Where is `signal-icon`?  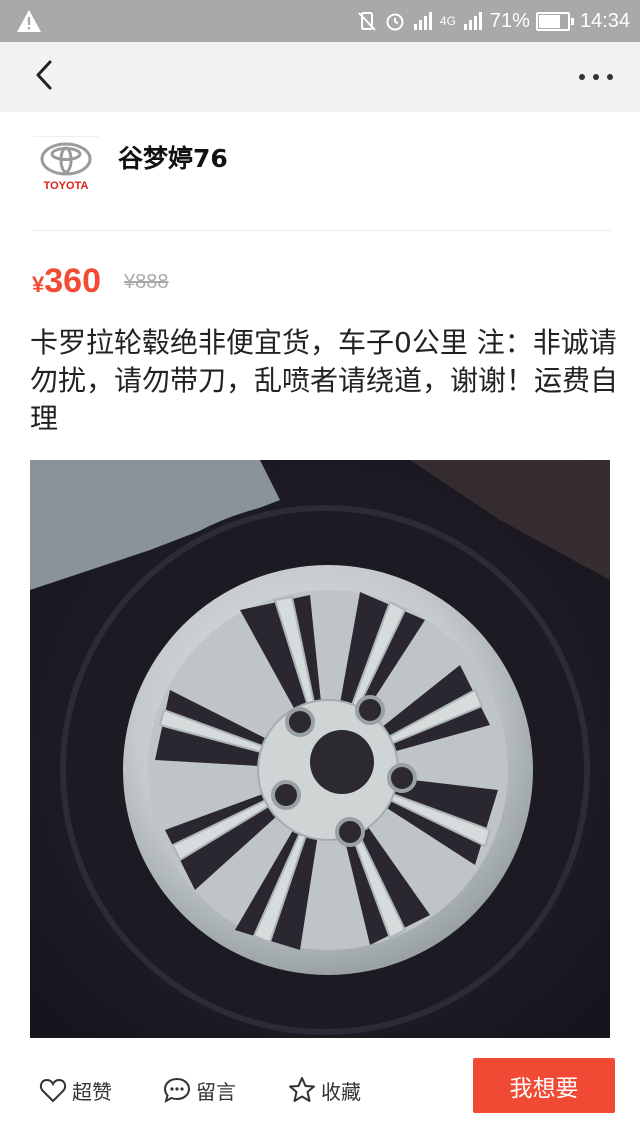
signal-icon is located at coordinates (422, 21).